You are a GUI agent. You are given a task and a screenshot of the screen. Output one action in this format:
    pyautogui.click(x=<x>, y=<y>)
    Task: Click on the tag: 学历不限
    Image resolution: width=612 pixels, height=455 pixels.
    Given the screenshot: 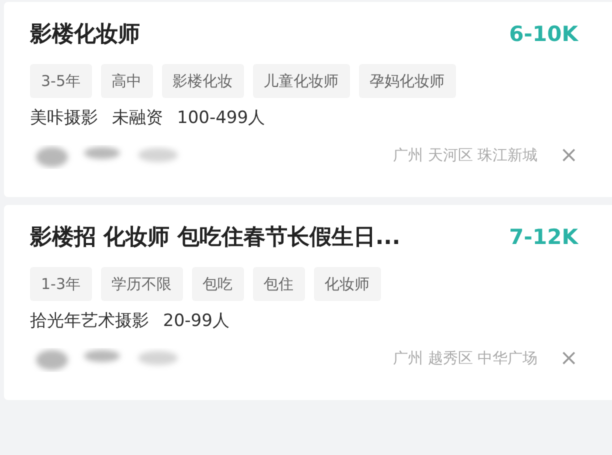 What is the action you would take?
    pyautogui.click(x=141, y=284)
    